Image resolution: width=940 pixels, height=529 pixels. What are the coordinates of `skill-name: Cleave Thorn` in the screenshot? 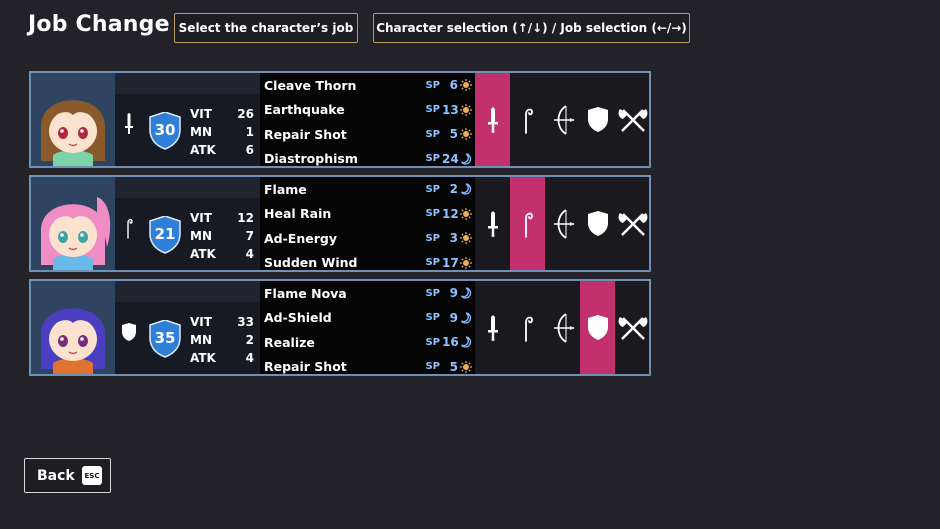 It's located at (310, 85).